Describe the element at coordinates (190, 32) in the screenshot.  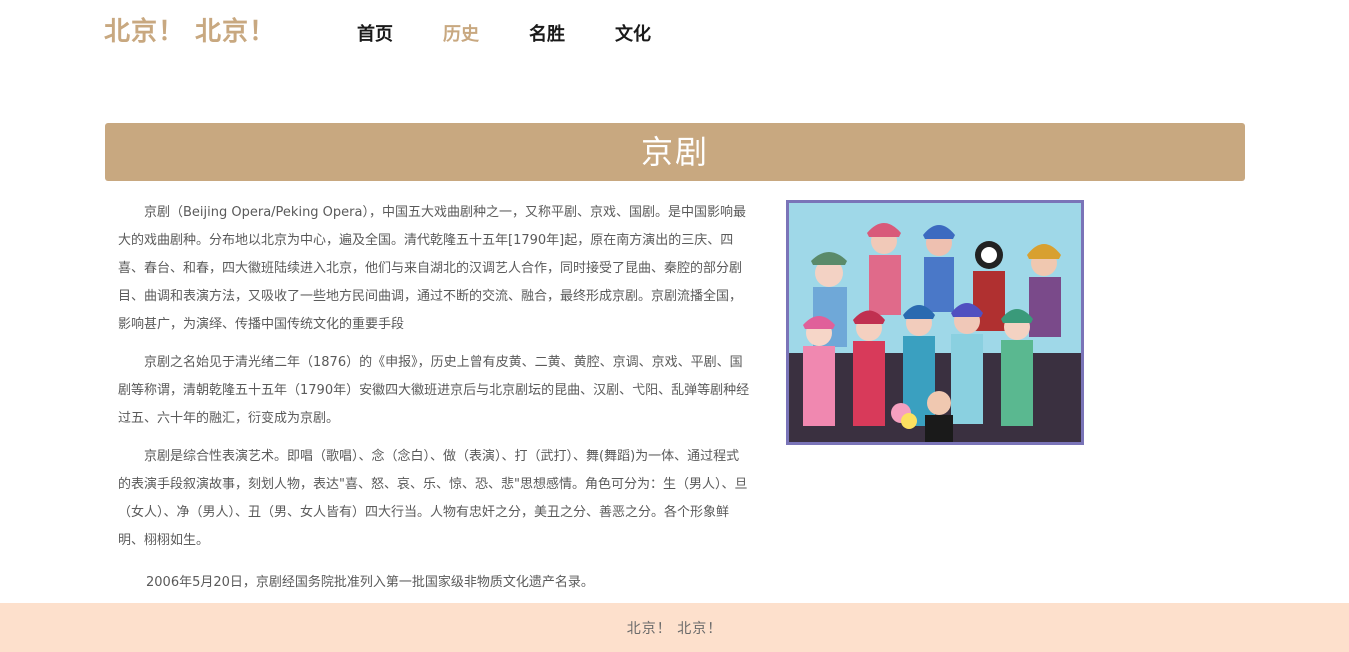
I see `site-logo: 北京！ 北京！` at that location.